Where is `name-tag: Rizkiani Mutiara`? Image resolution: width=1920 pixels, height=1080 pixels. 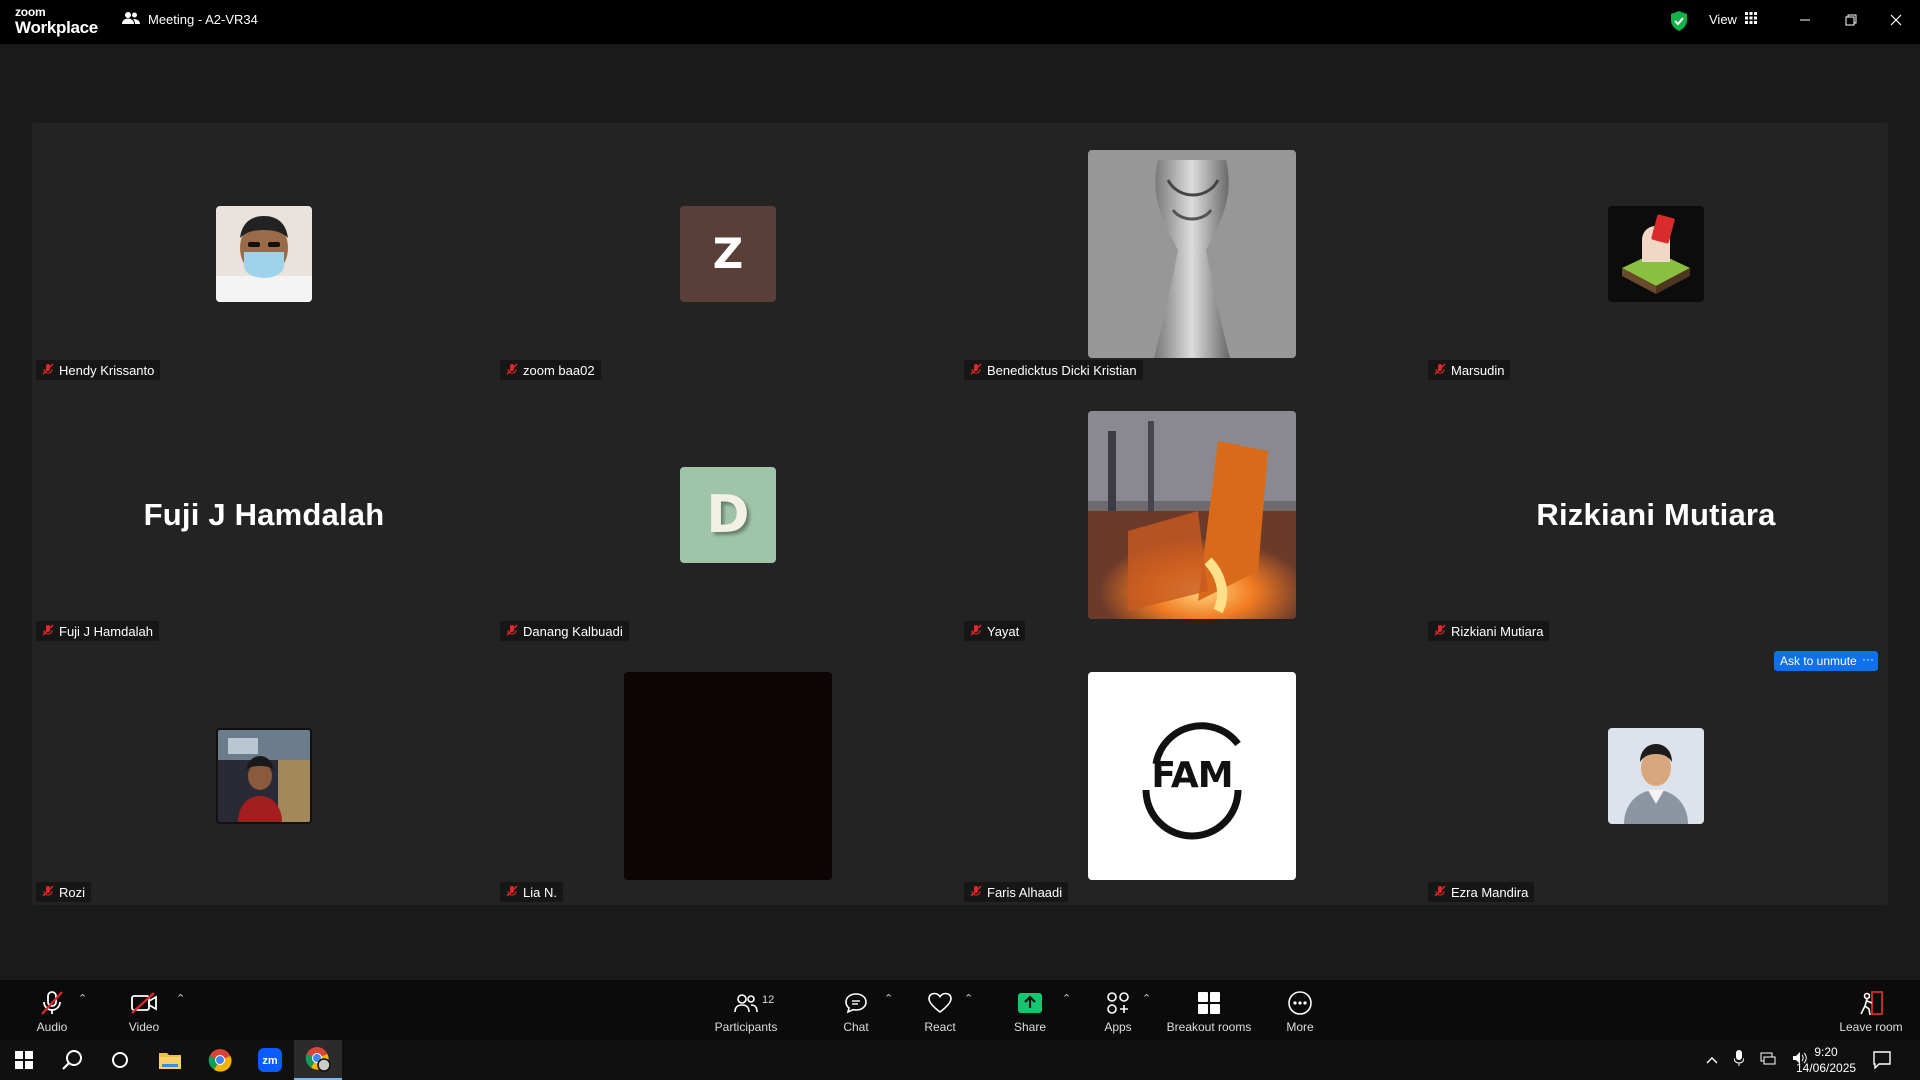
name-tag: Rizkiani Mutiara is located at coordinates (1489, 631).